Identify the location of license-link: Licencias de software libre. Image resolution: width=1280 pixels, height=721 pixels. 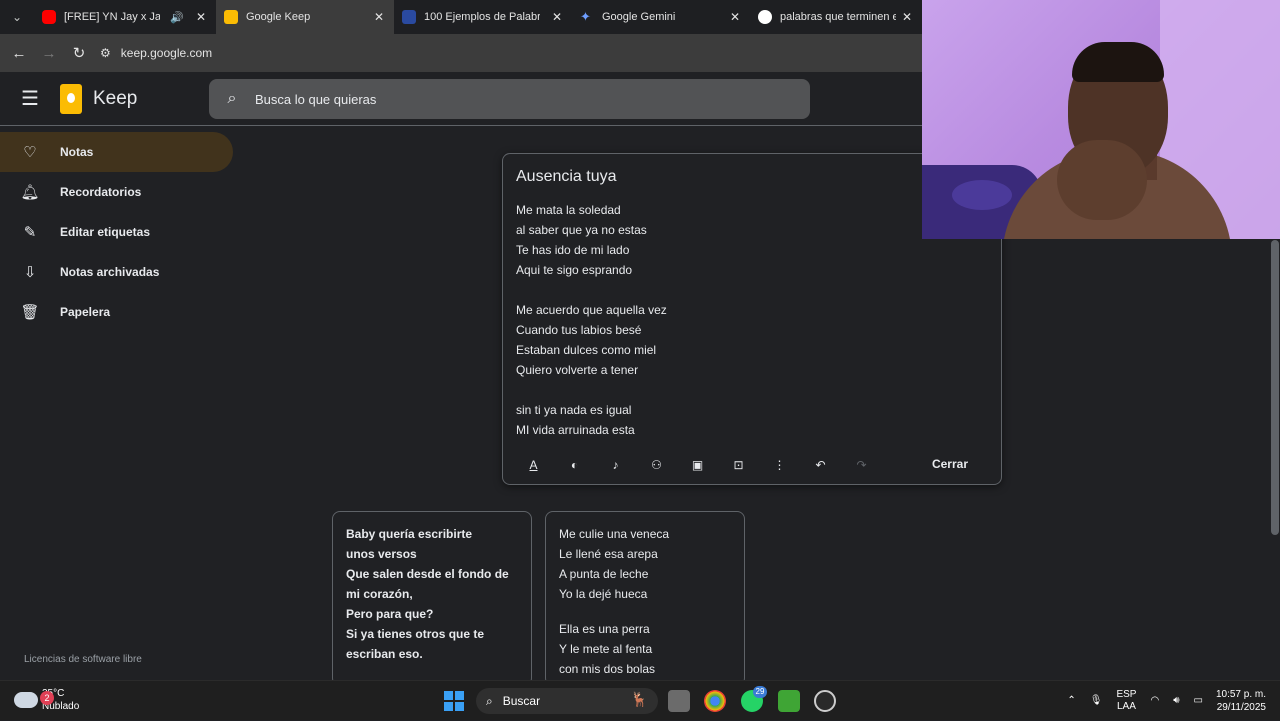
(83, 659).